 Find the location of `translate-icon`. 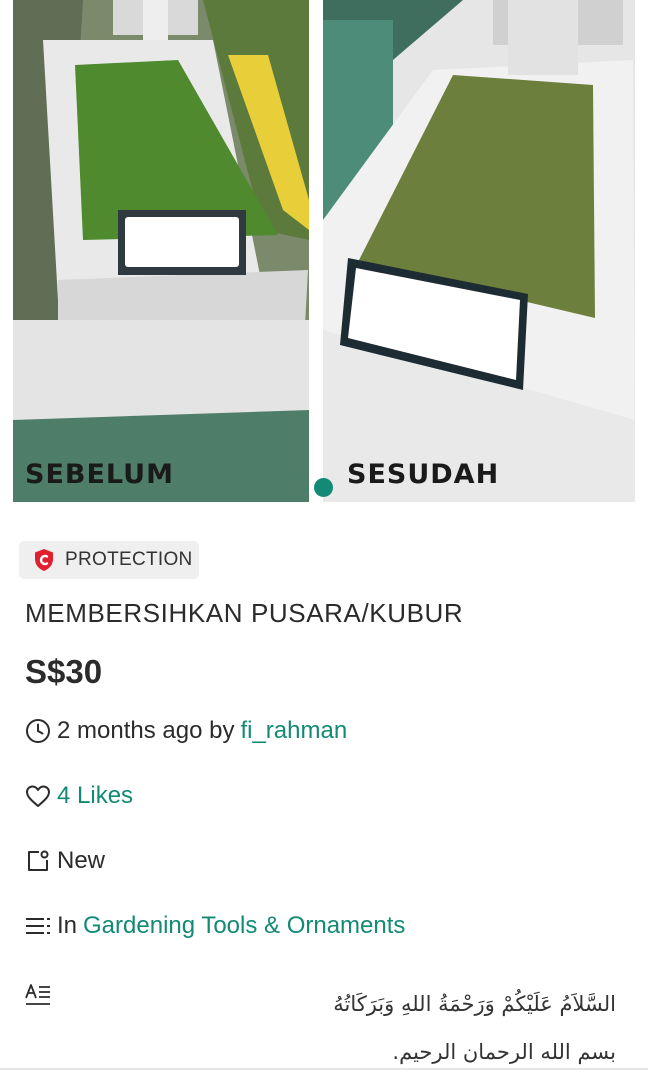

translate-icon is located at coordinates (38, 995).